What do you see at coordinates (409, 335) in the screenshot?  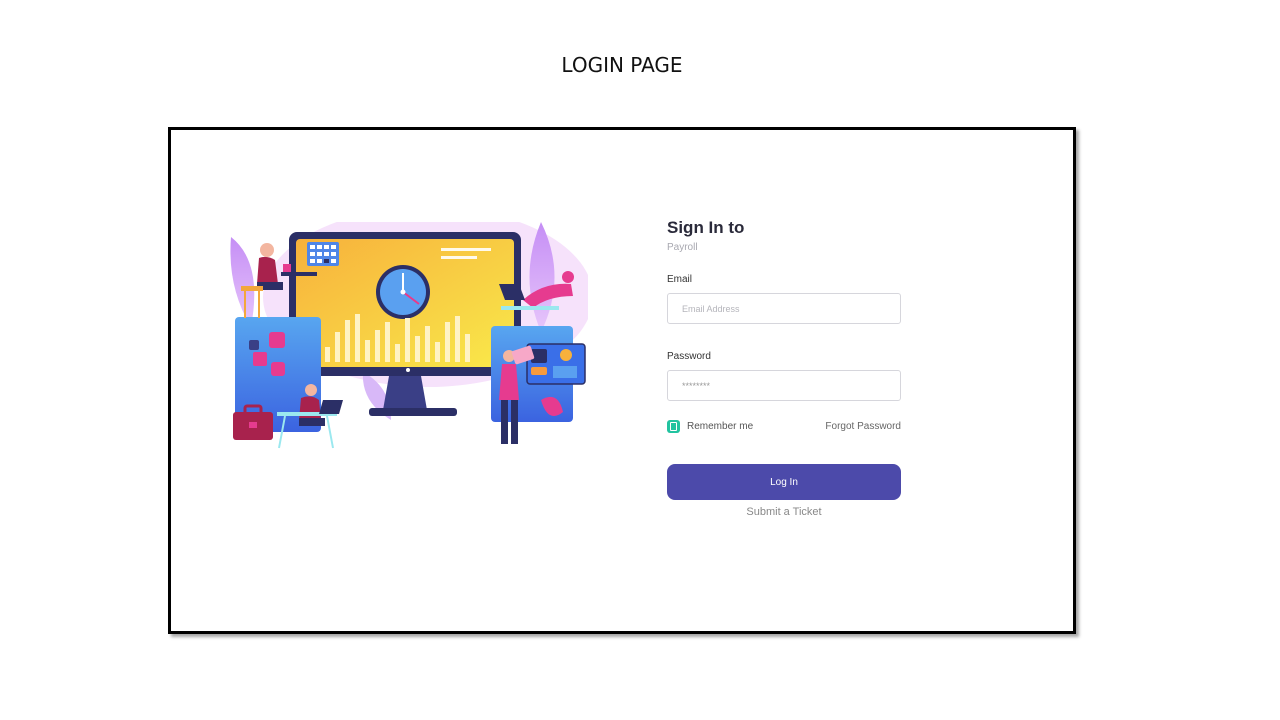 I see `office-dashboard-illustration` at bounding box center [409, 335].